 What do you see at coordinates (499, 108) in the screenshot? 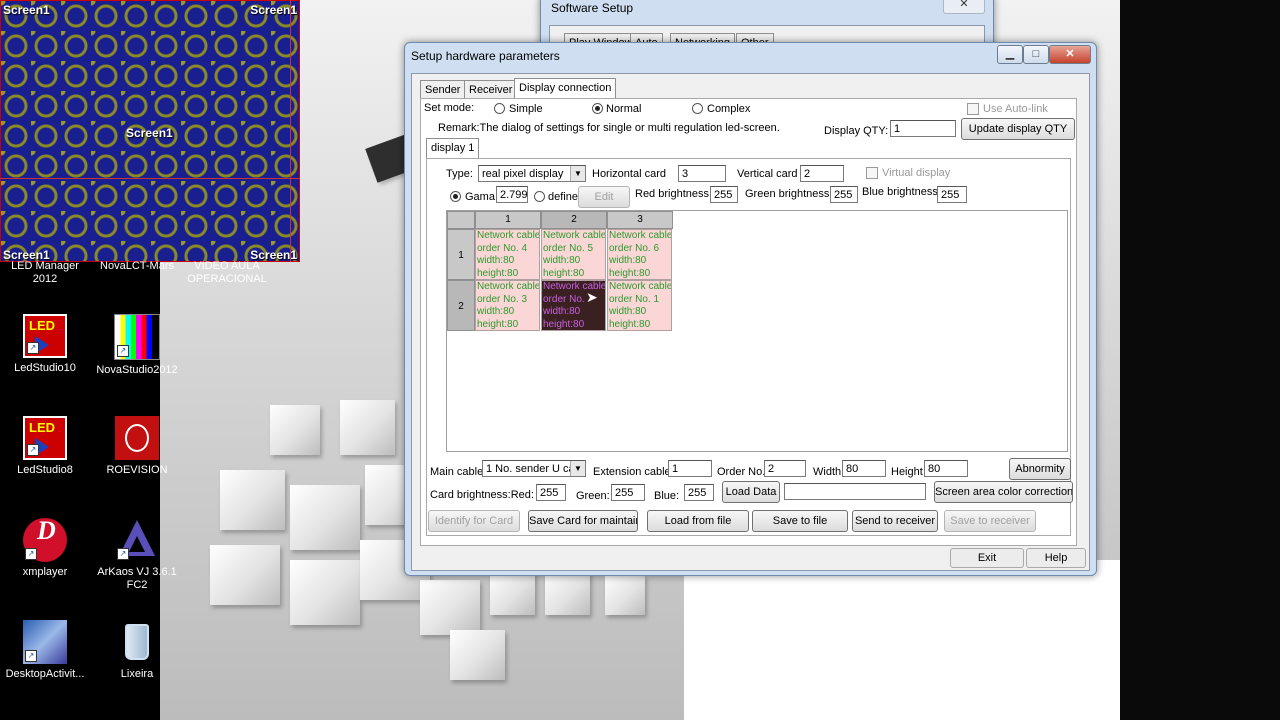
I see `mode-simple-radio` at bounding box center [499, 108].